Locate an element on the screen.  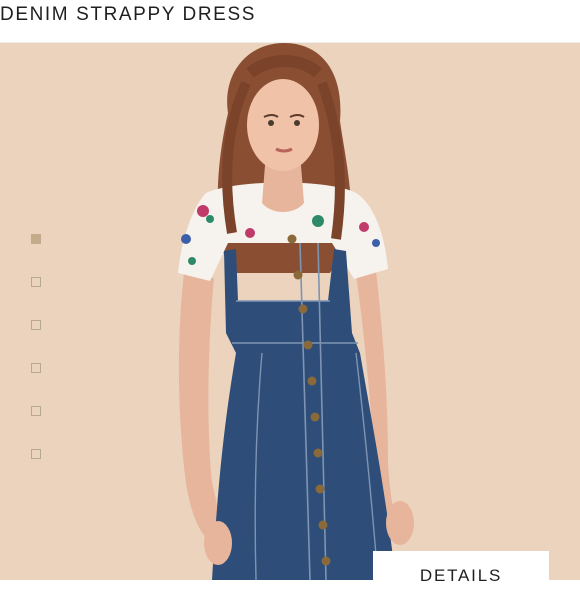
thumbnail-list is located at coordinates (38, 363).